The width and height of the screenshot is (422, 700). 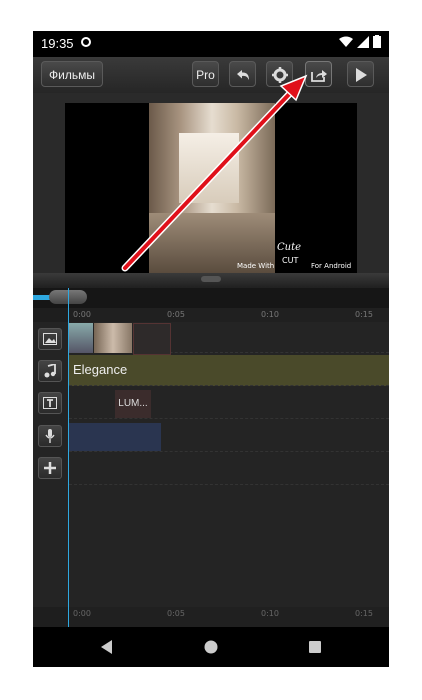 I want to click on notification-icon, so click(x=86, y=42).